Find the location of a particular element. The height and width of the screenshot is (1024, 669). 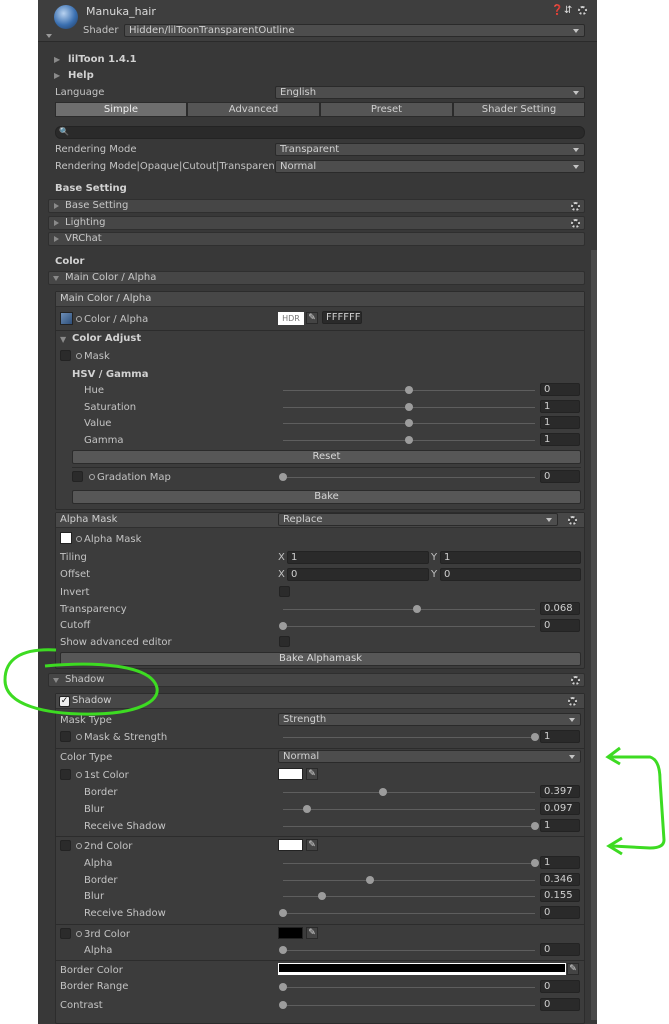

annotation-bracket is located at coordinates (638, 802).